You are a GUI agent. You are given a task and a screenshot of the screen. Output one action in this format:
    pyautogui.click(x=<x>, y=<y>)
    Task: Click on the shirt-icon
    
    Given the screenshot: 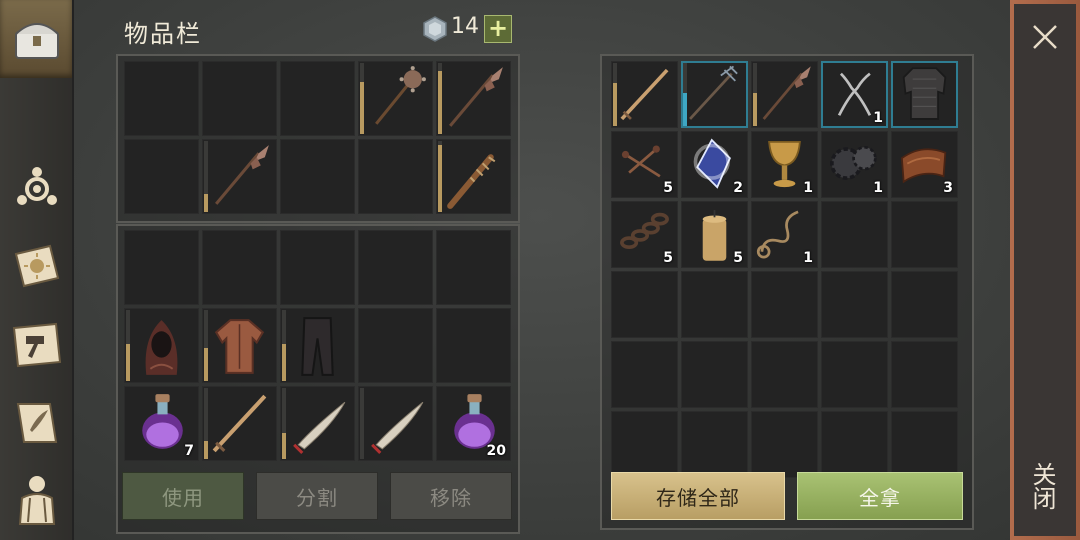 What is the action you would take?
    pyautogui.click(x=239, y=346)
    